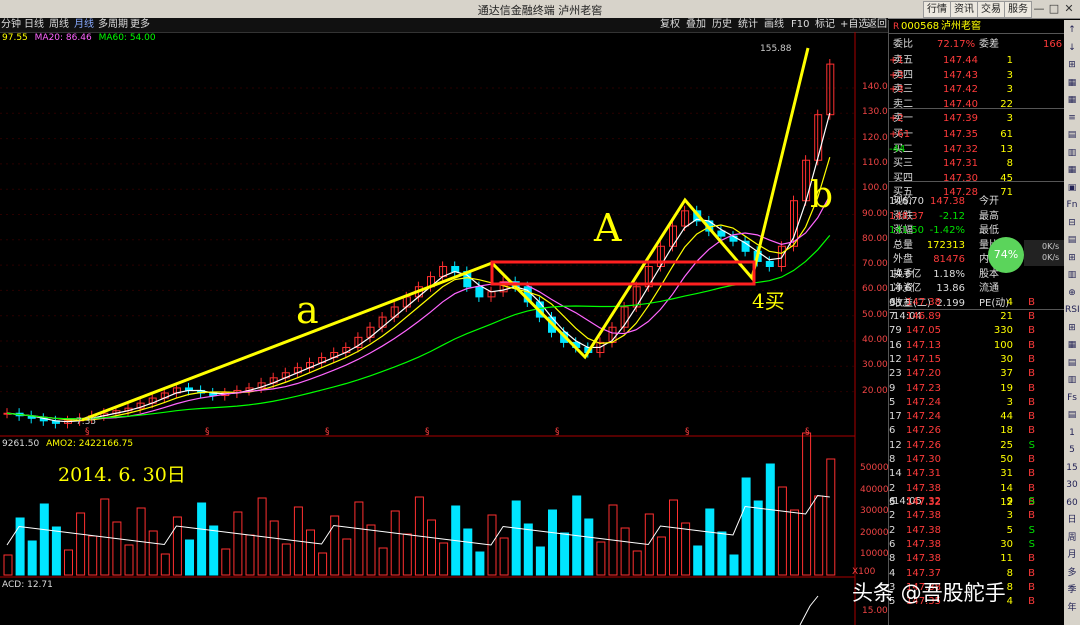  I want to click on network-badge: 74%, so click(1006, 255).